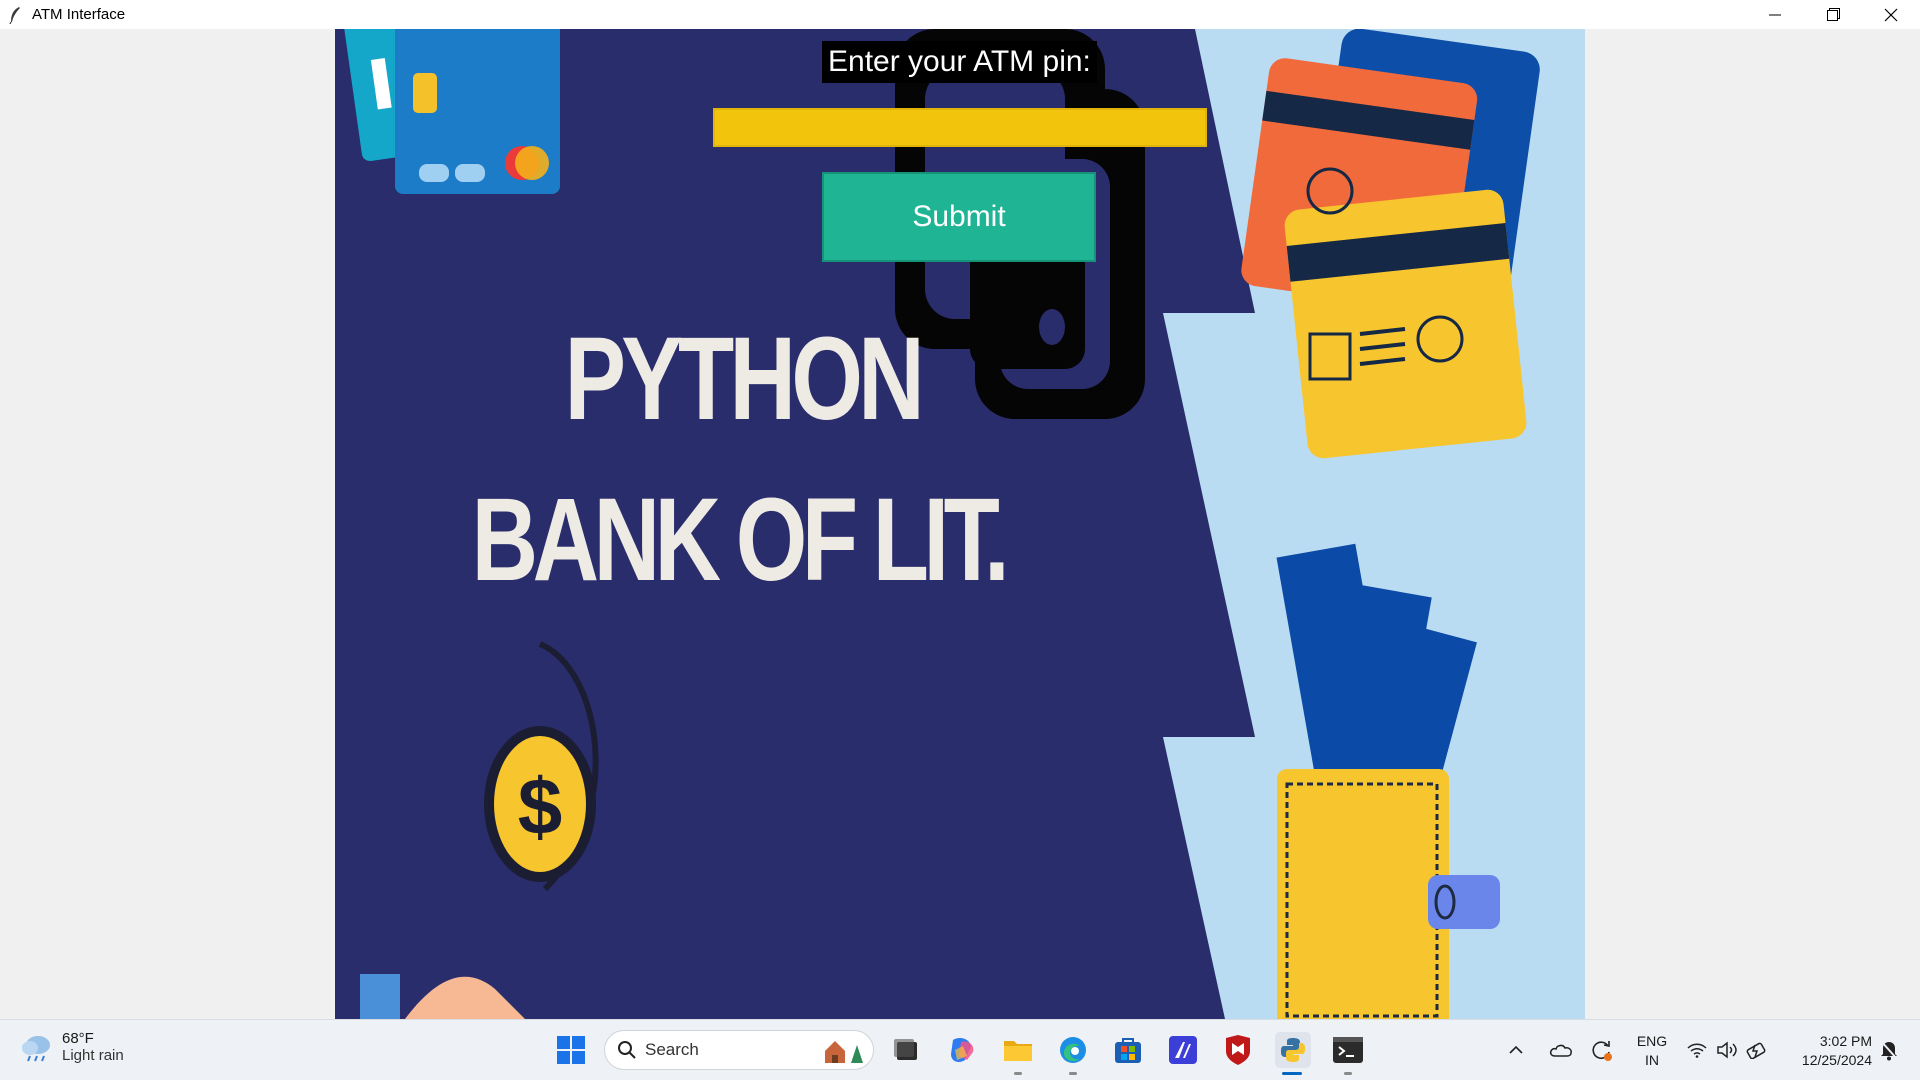 The image size is (1920, 1080). What do you see at coordinates (79, 14) in the screenshot?
I see `window-title: ATM Interface` at bounding box center [79, 14].